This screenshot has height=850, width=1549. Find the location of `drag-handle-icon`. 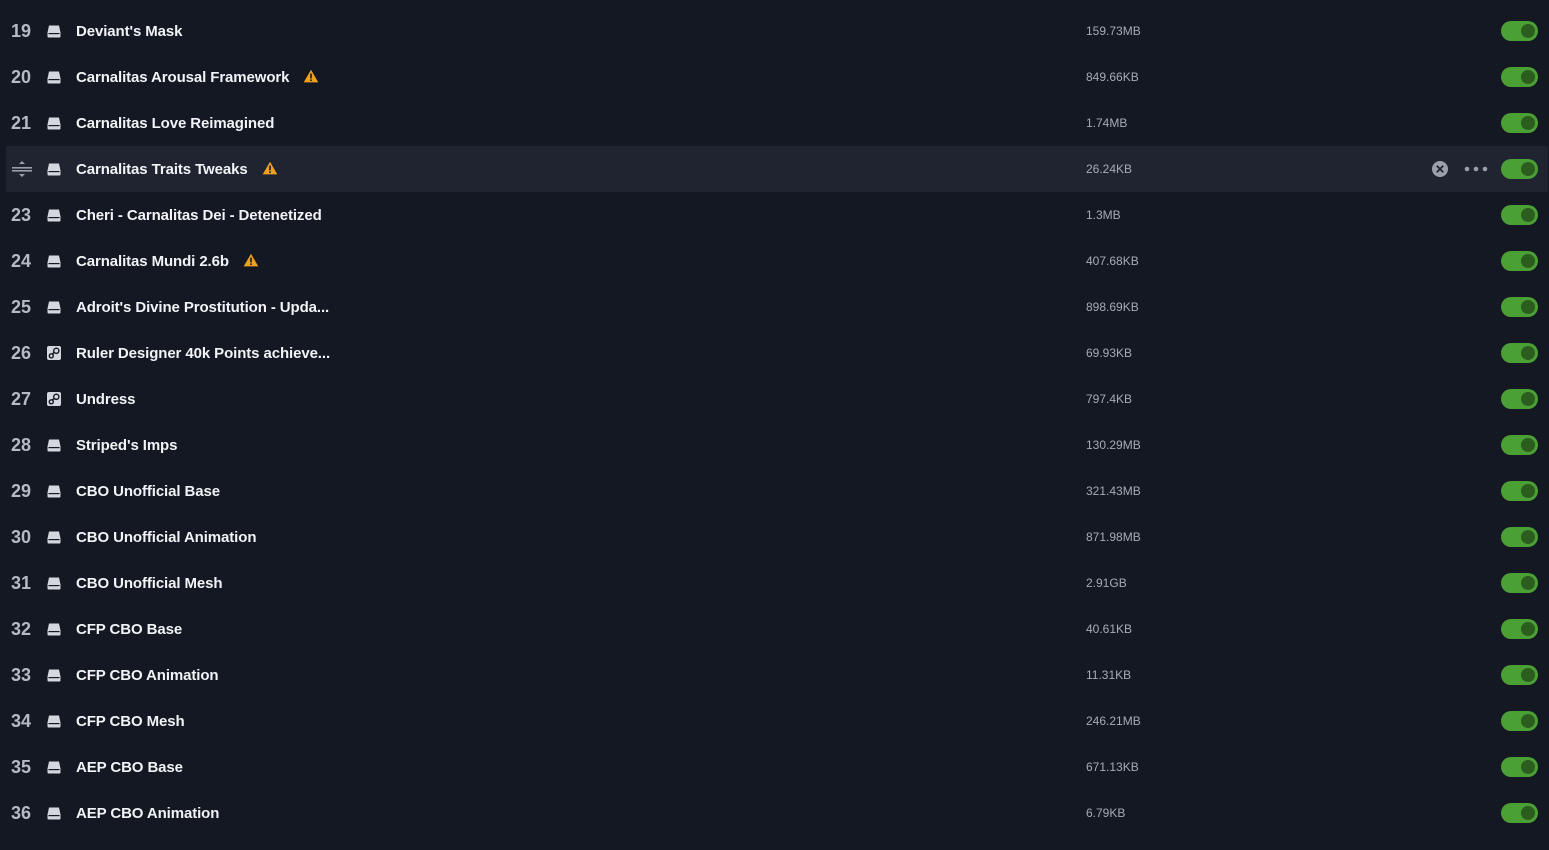

drag-handle-icon is located at coordinates (22, 169).